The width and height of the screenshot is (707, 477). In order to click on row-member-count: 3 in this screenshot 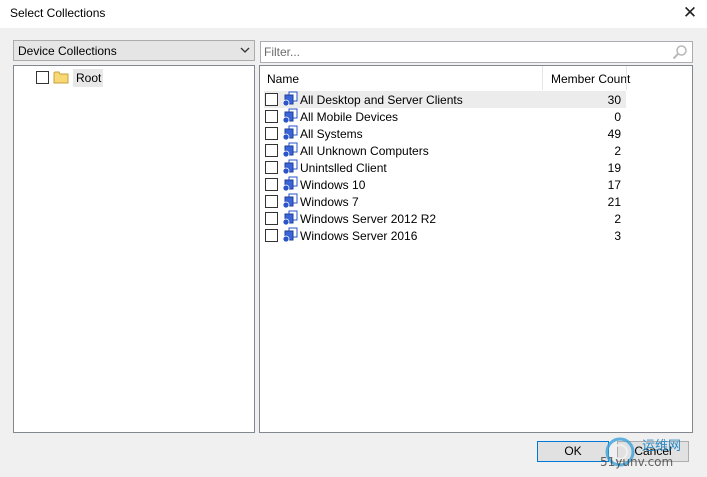, I will do `click(617, 236)`.